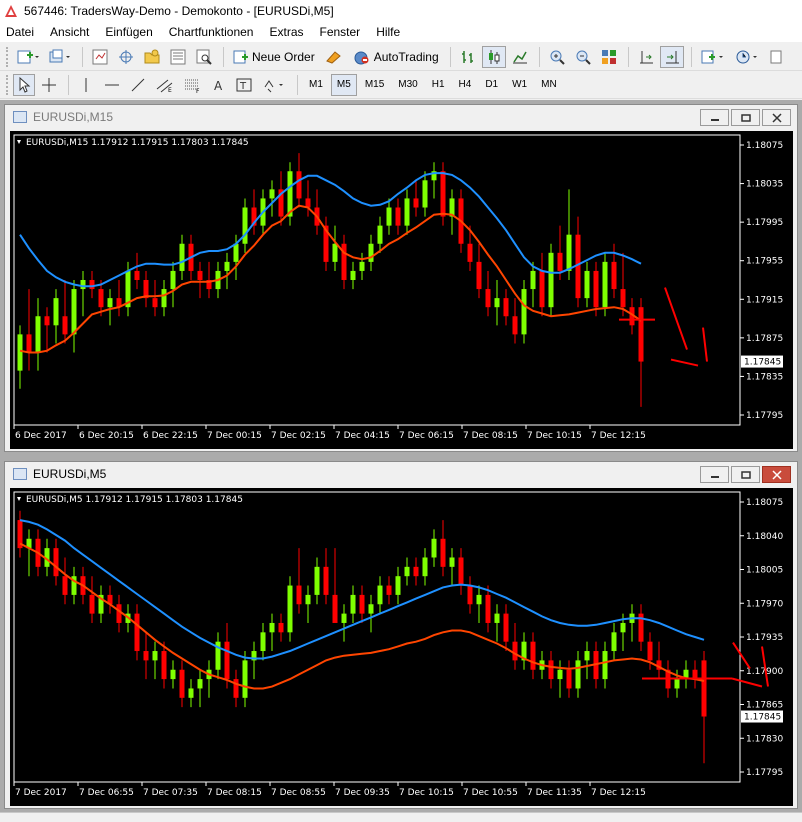 Image resolution: width=802 pixels, height=822 pixels. What do you see at coordinates (112, 85) in the screenshot?
I see `horizontal-line-button` at bounding box center [112, 85].